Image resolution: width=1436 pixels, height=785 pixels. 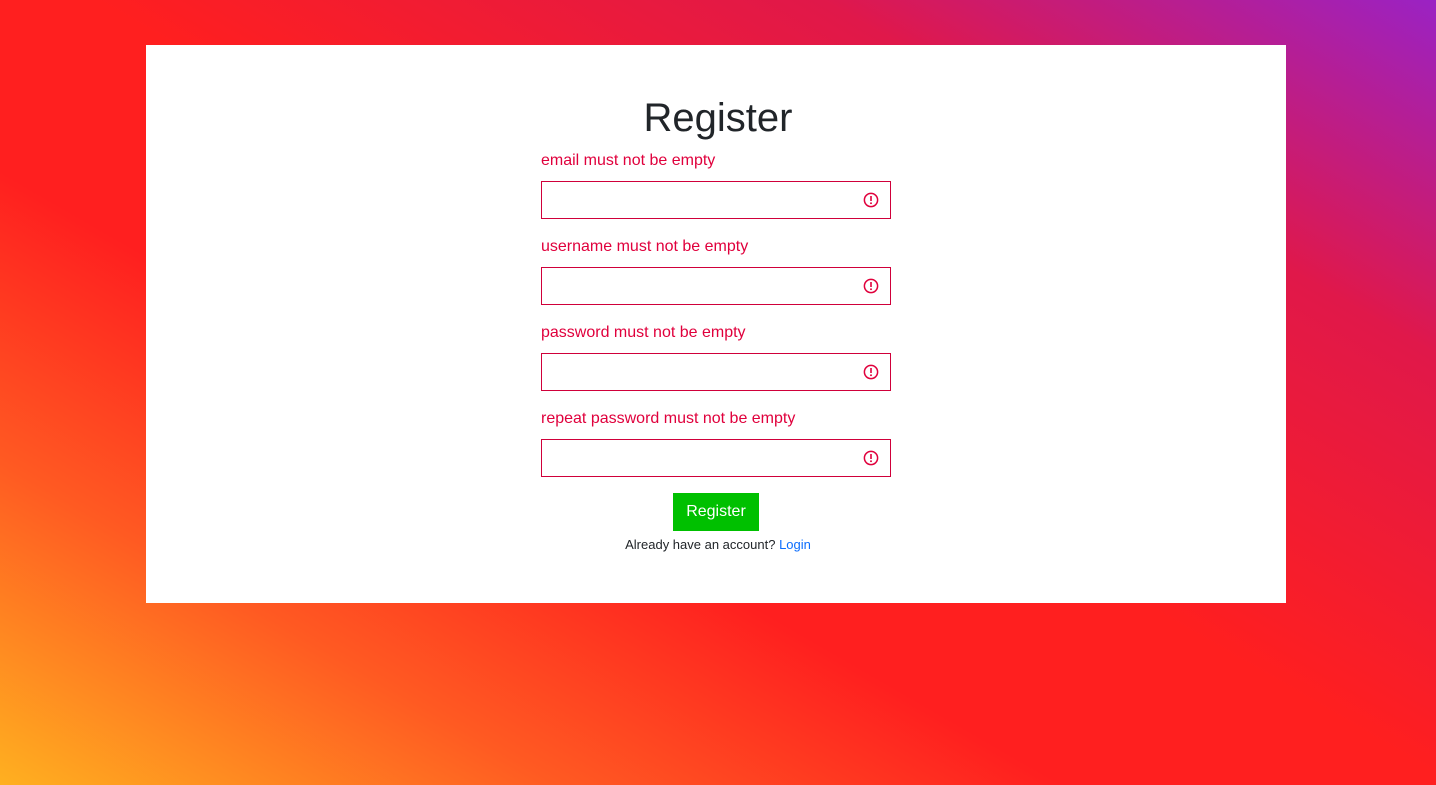 I want to click on page-title: Register, so click(x=718, y=118).